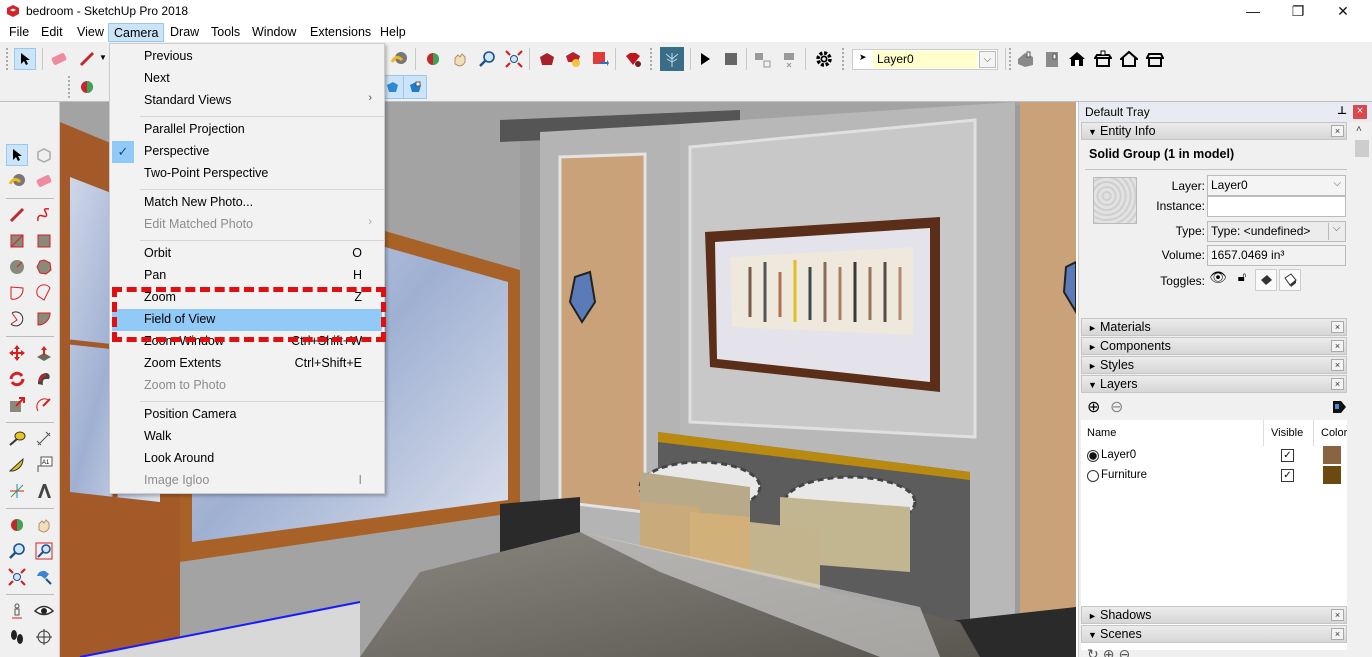 The width and height of the screenshot is (1372, 657). What do you see at coordinates (393, 32) in the screenshot?
I see `menu-help: Help` at bounding box center [393, 32].